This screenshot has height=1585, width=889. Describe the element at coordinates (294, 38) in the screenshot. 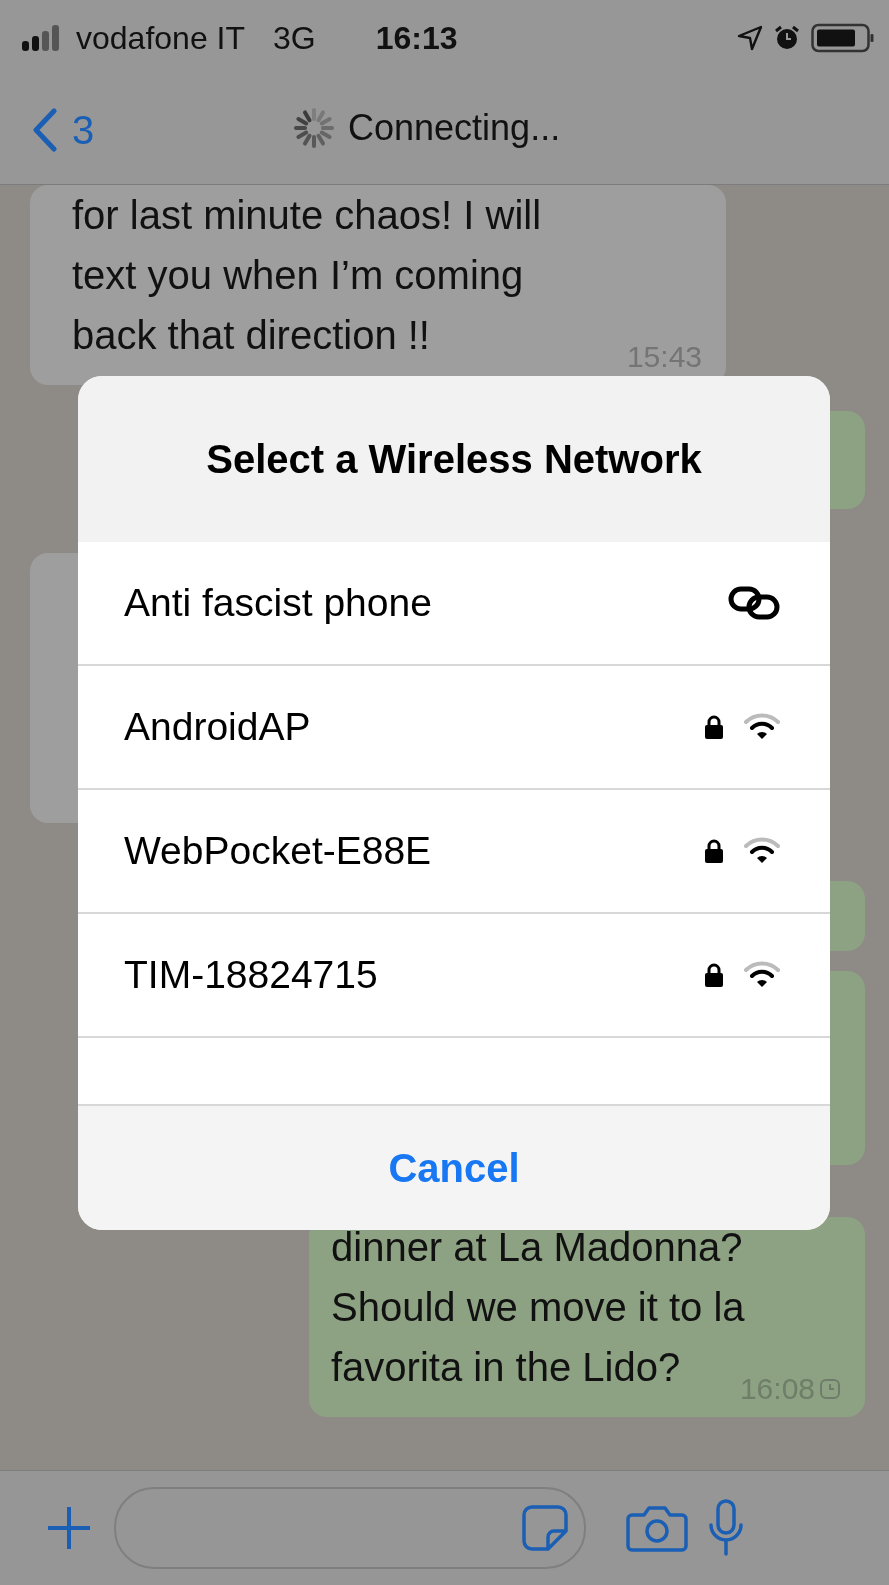

I see `network-type: 3G` at that location.